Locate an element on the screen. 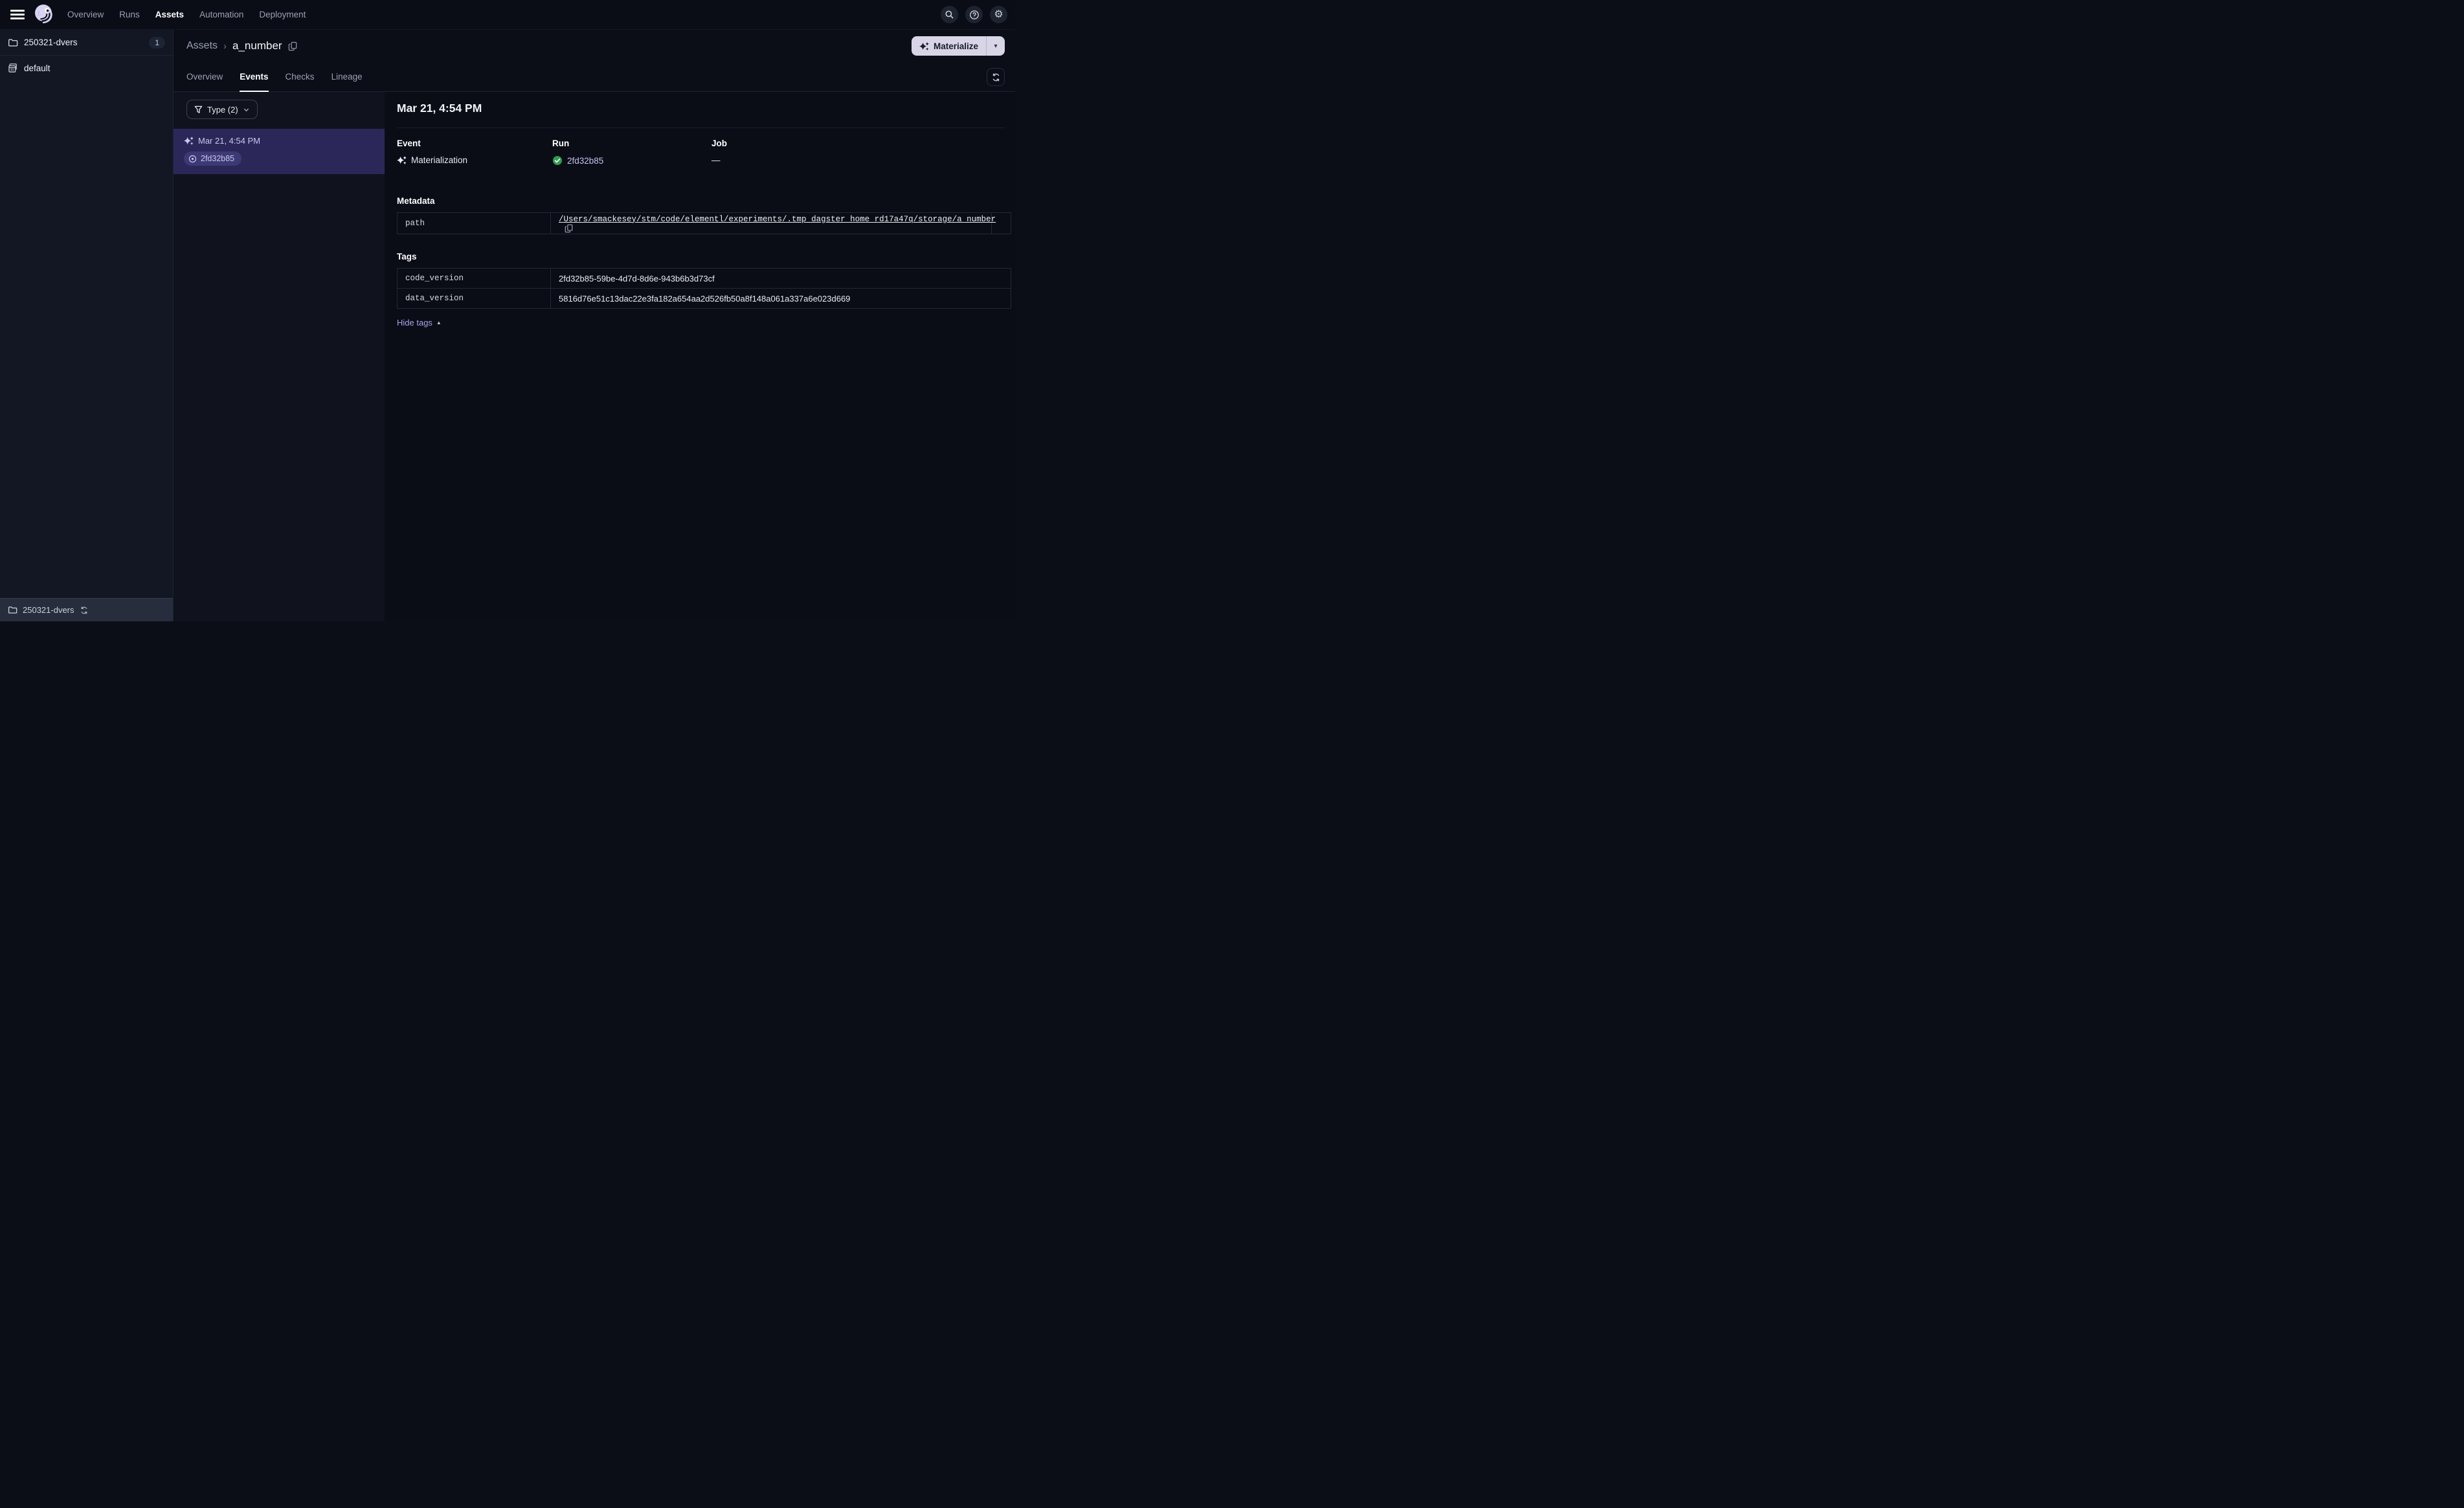 The height and width of the screenshot is (1508, 2464). sidebar-group-label: 250321-dvers is located at coordinates (51, 42).